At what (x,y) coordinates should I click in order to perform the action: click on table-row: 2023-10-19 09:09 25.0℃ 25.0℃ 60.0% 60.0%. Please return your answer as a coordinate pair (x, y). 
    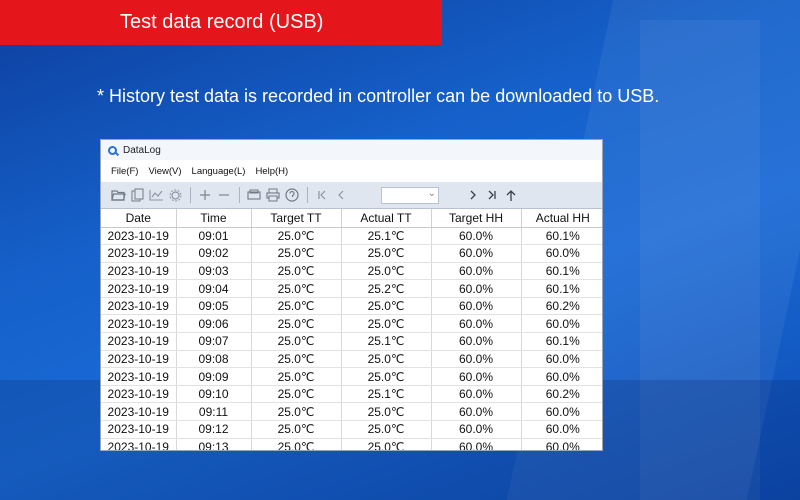
    Looking at the image, I should click on (351, 376).